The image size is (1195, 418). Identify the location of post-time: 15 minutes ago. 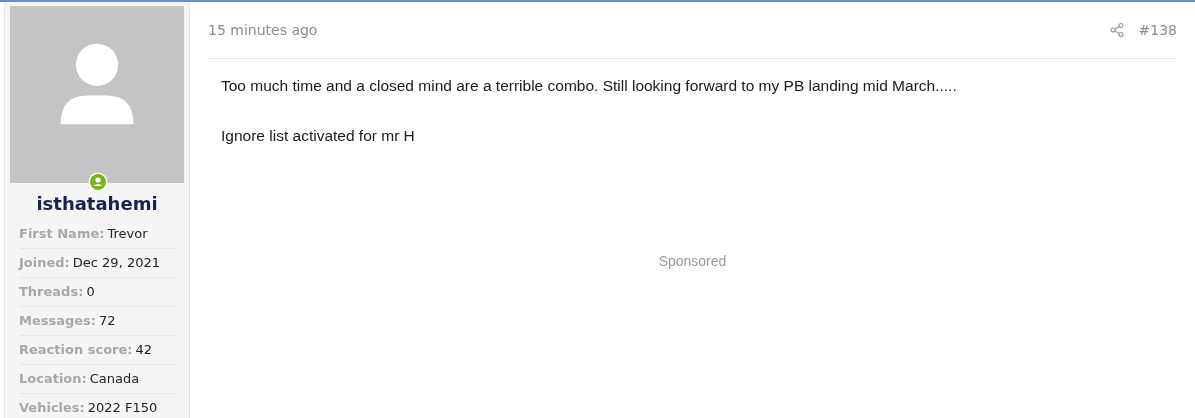
(263, 30).